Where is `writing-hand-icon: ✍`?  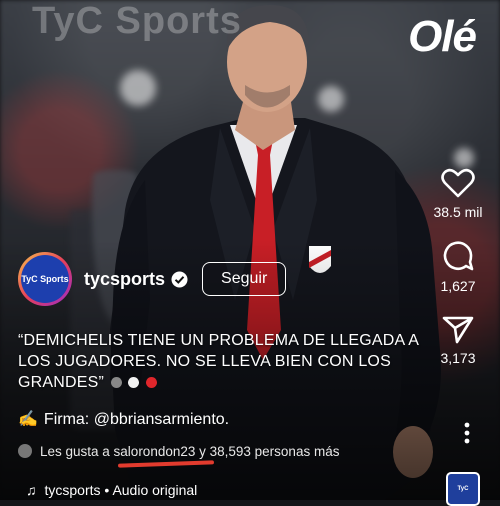 writing-hand-icon: ✍ is located at coordinates (28, 419).